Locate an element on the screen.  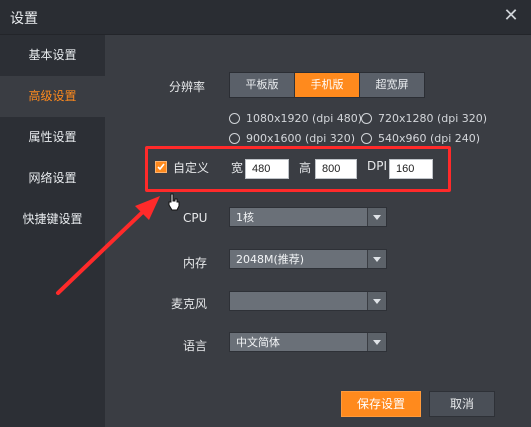
resolution-mode-segment: 平板版 手机版 超宽屏 is located at coordinates (327, 85).